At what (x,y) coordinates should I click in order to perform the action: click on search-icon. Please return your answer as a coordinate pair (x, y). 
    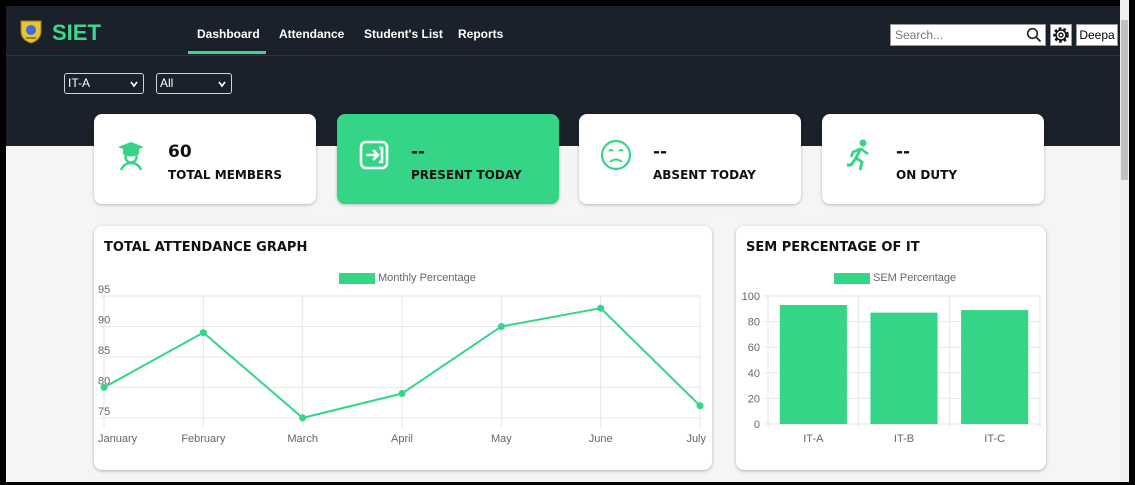
    Looking at the image, I should click on (1034, 35).